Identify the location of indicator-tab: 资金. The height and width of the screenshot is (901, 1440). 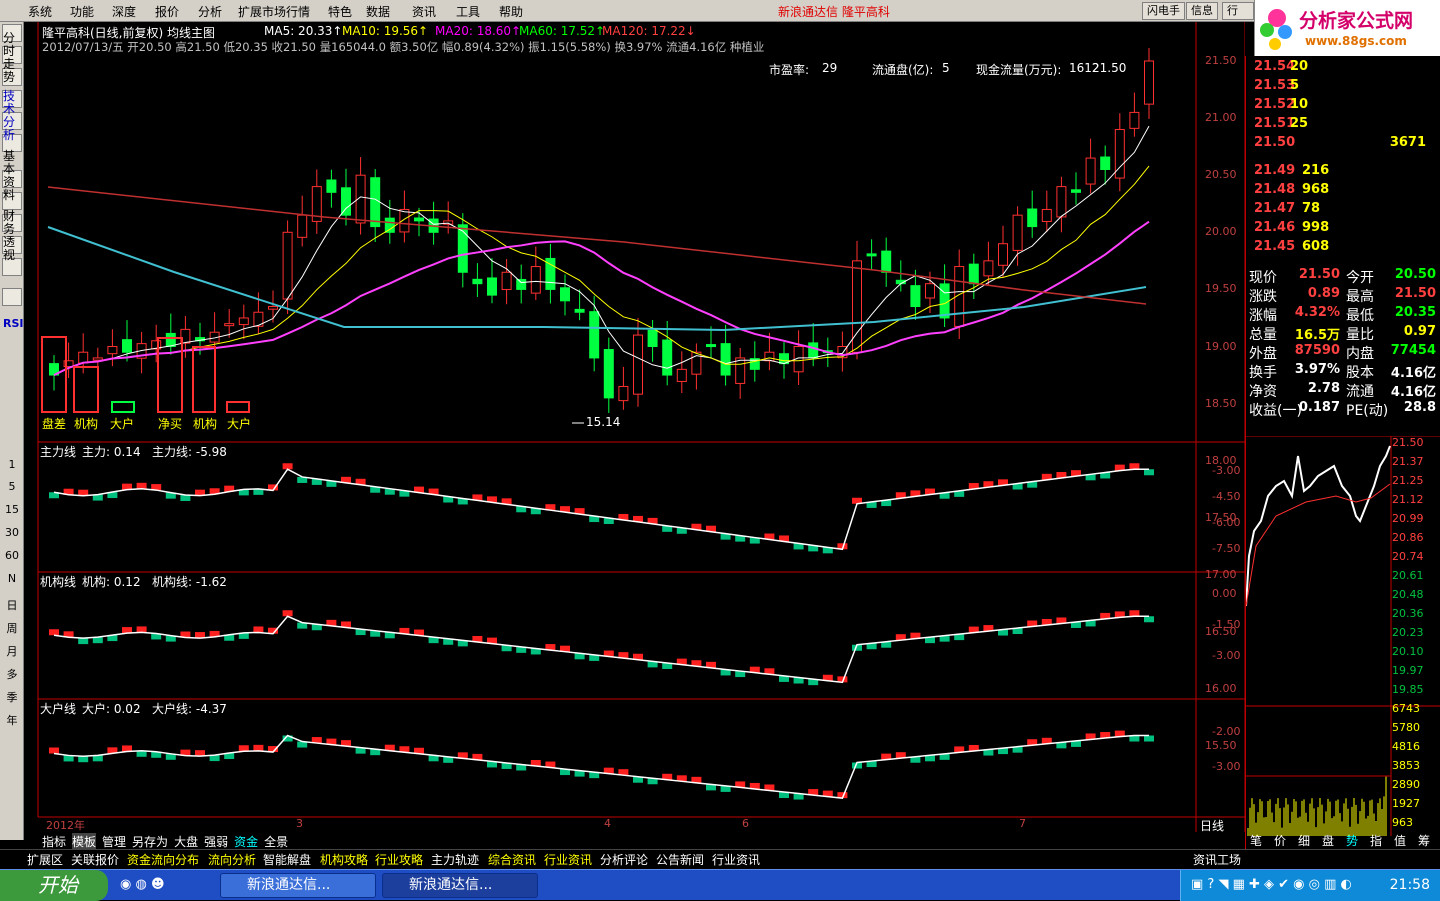
(246, 841).